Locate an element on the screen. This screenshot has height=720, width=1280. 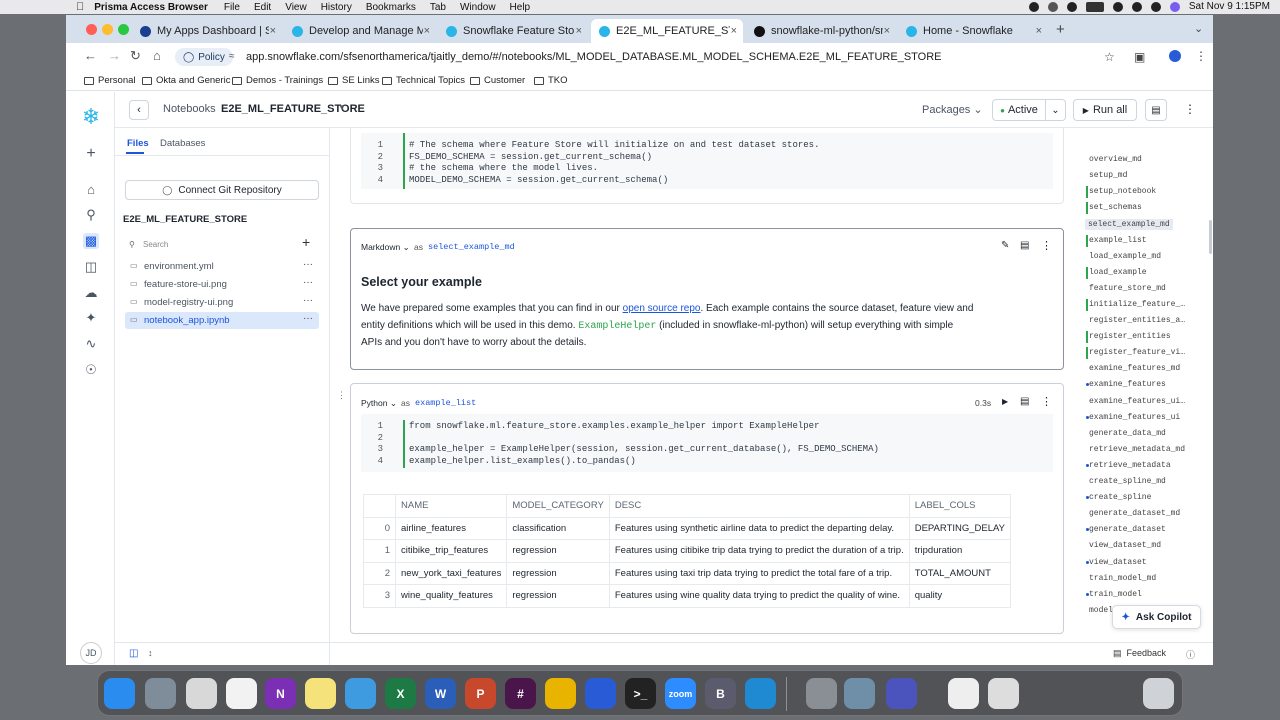
search-nav-icon: ⚲ is located at coordinates (91, 215).